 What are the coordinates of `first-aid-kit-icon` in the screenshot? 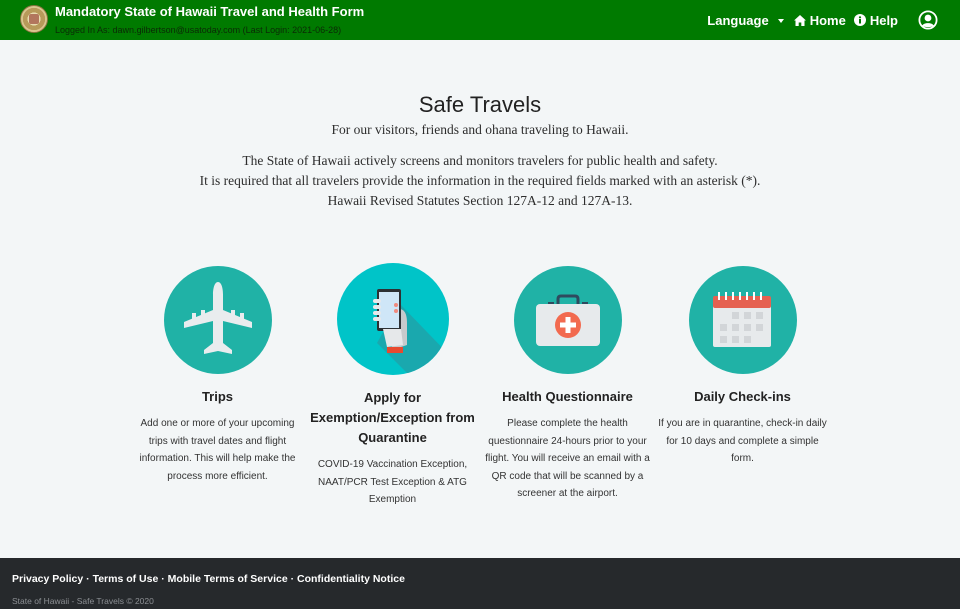 It's located at (567, 320).